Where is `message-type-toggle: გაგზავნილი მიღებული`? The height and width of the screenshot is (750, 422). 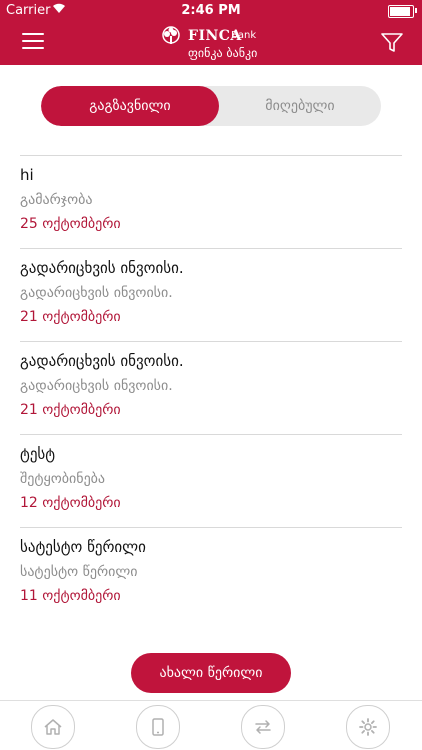 message-type-toggle: გაგზავნილი მიღებული is located at coordinates (211, 106).